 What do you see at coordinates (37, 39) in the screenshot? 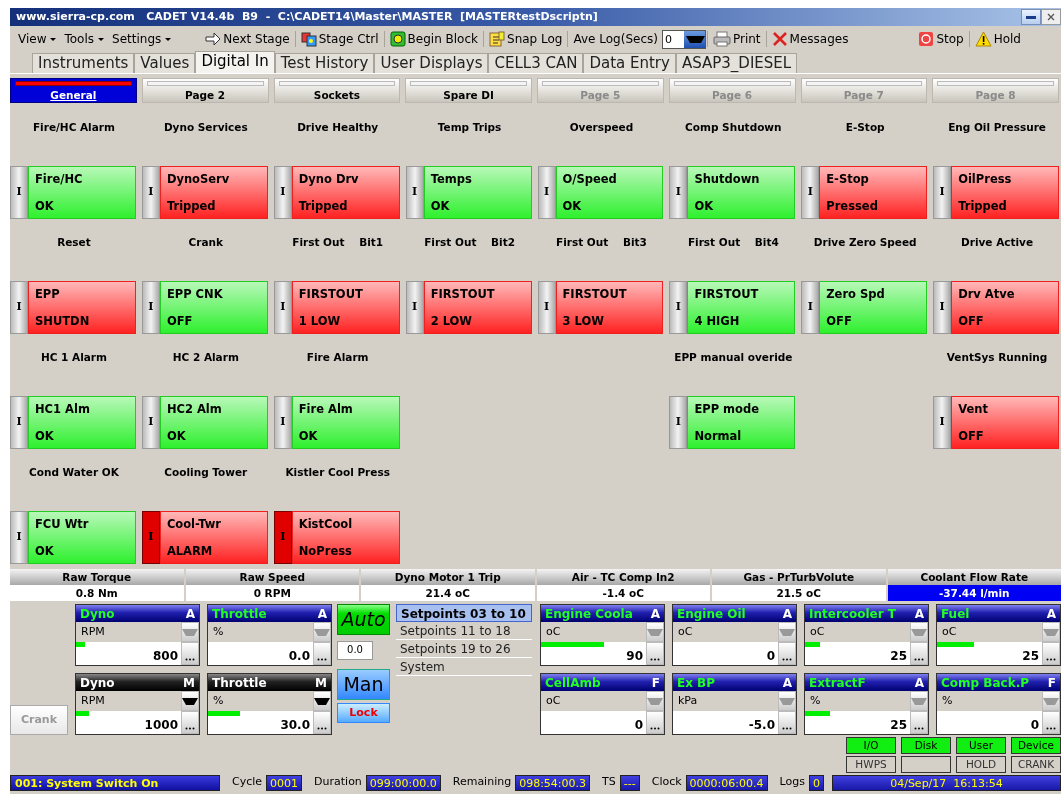
I see `menu-item: View` at bounding box center [37, 39].